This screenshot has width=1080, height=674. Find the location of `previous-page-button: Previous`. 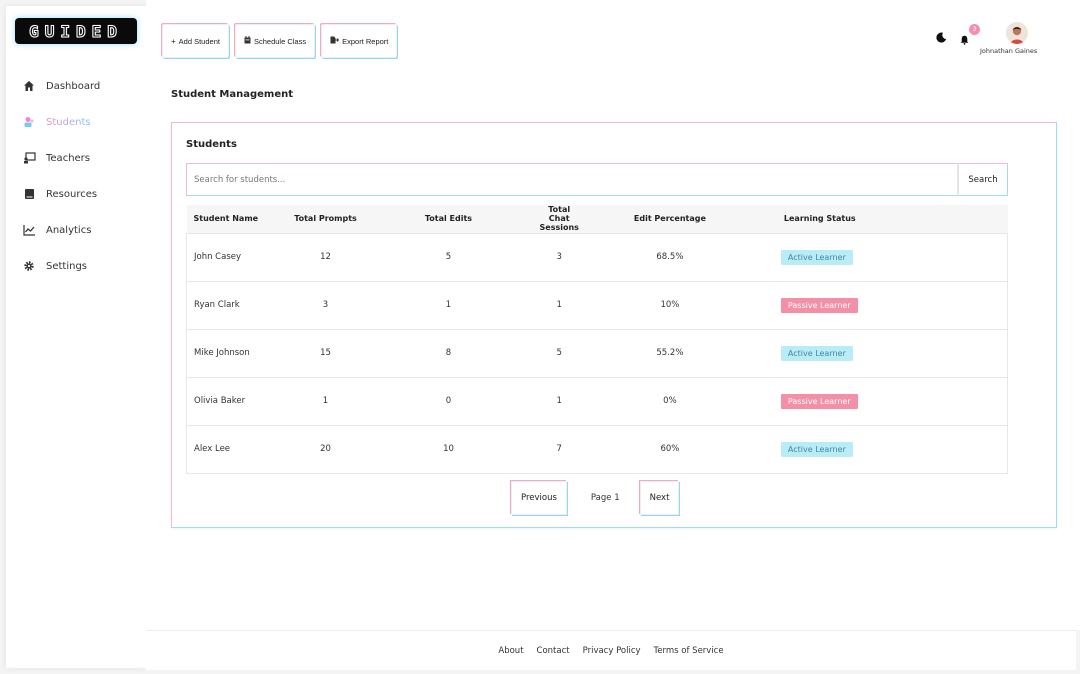

previous-page-button: Previous is located at coordinates (539, 498).